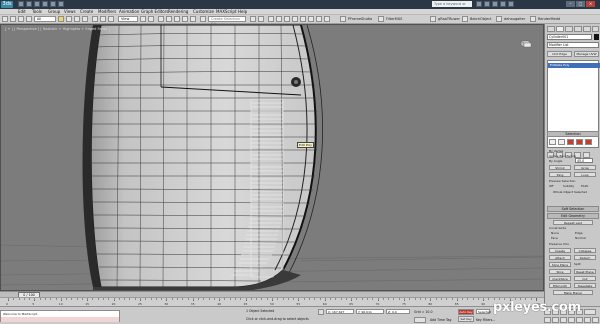 The image size is (600, 324). What do you see at coordinates (570, 142) in the screenshot?
I see `border-icon` at bounding box center [570, 142].